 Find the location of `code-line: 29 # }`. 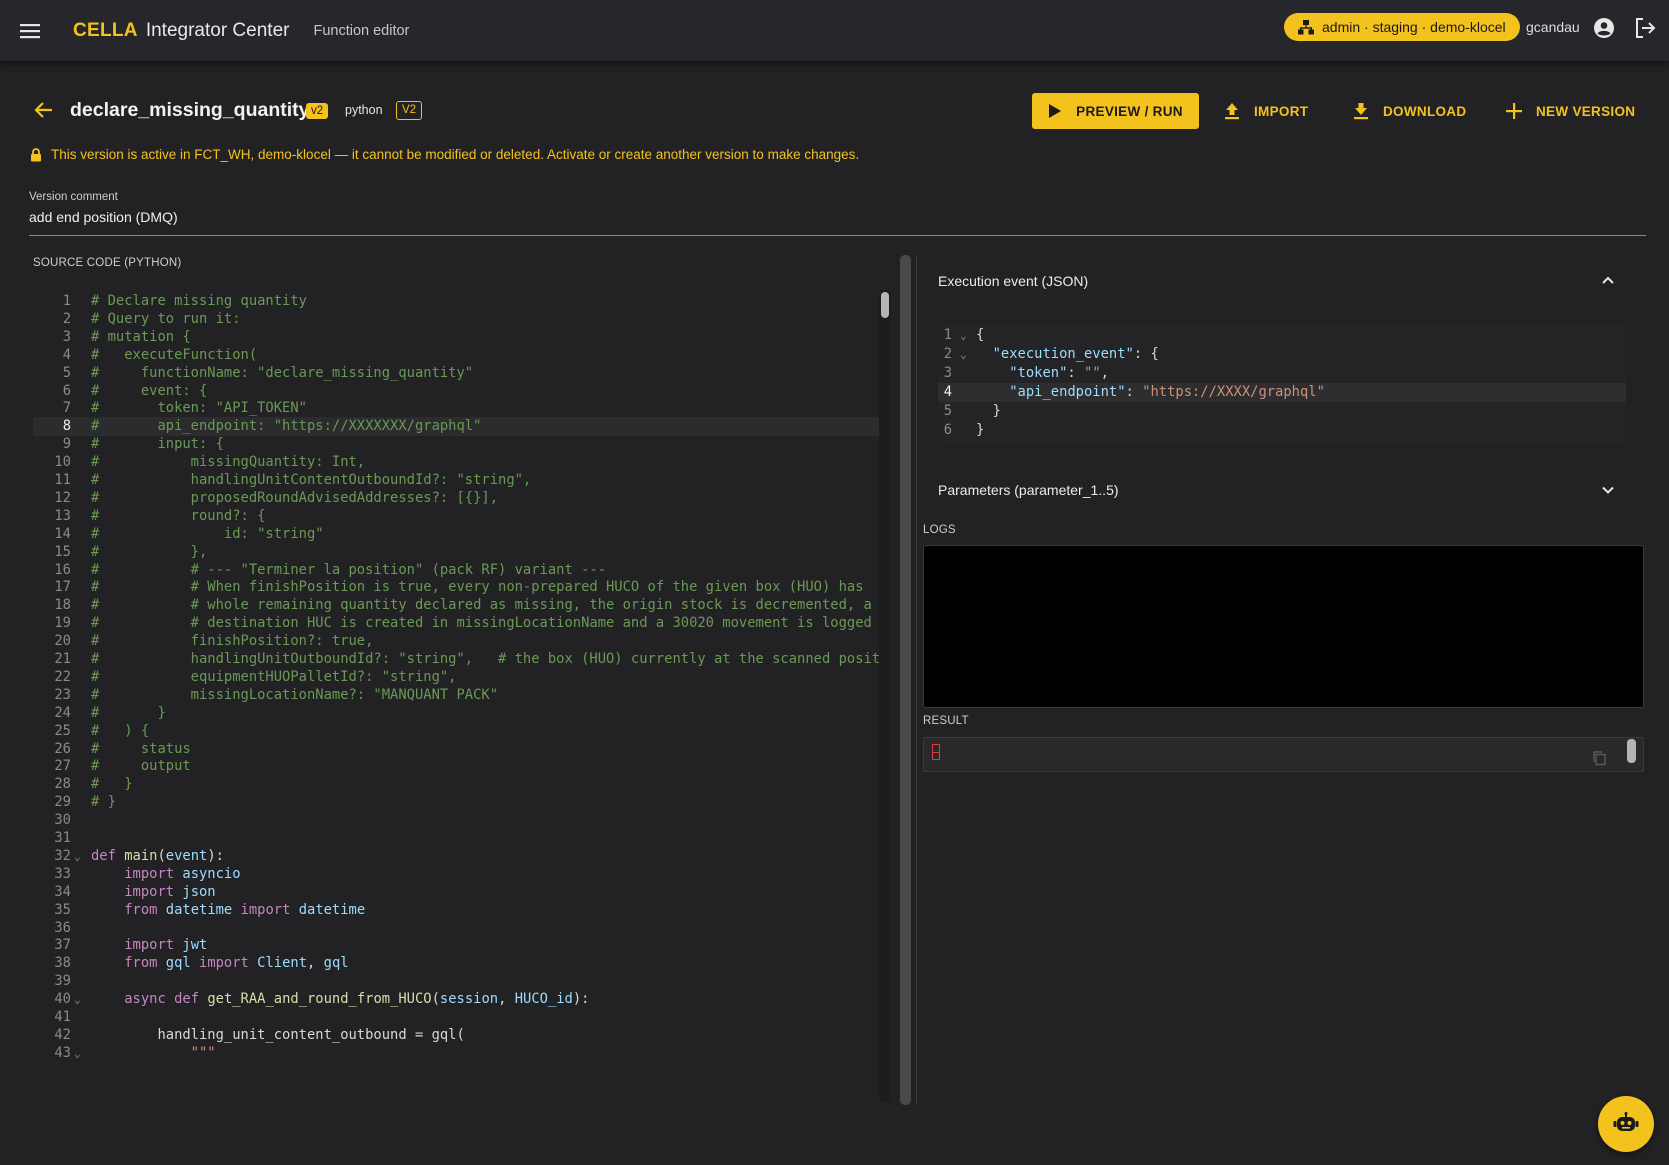

code-line: 29 # } is located at coordinates (457, 802).